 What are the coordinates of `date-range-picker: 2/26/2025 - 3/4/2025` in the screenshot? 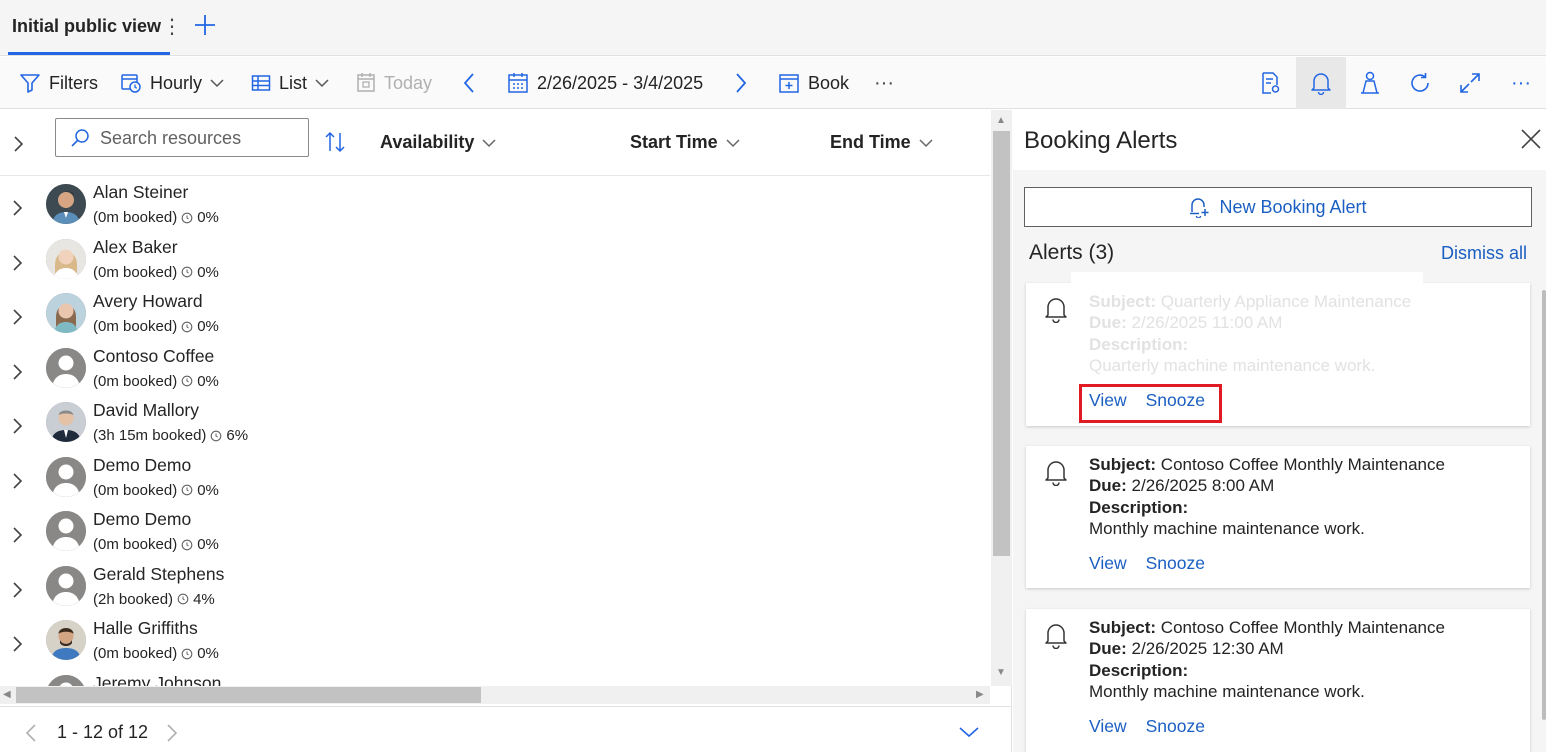 It's located at (605, 83).